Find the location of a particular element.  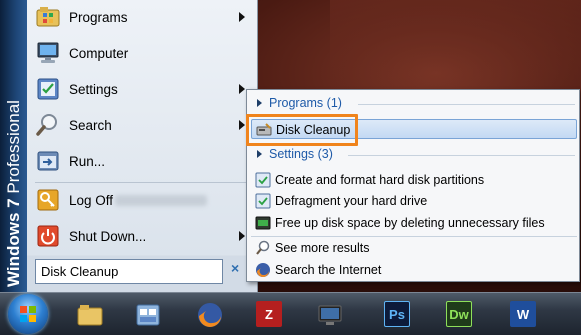

group-header-label: Settings (3) is located at coordinates (301, 154).